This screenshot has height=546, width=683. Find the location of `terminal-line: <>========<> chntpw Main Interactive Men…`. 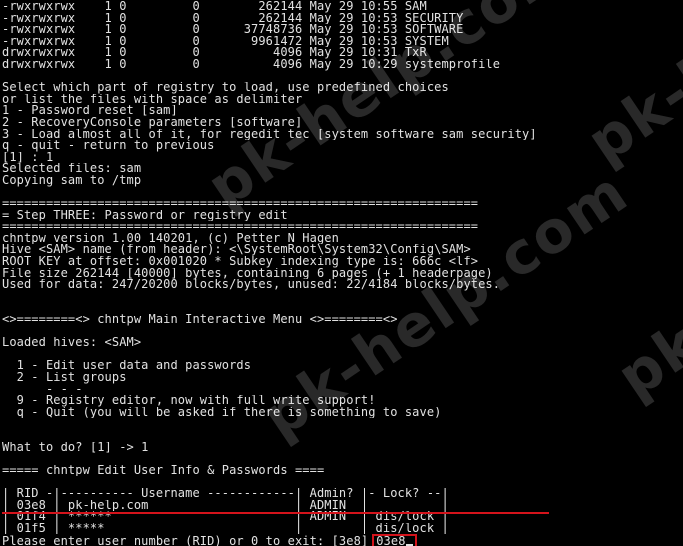

terminal-line: <>========<> chntpw Main Interactive Men… is located at coordinates (200, 320).